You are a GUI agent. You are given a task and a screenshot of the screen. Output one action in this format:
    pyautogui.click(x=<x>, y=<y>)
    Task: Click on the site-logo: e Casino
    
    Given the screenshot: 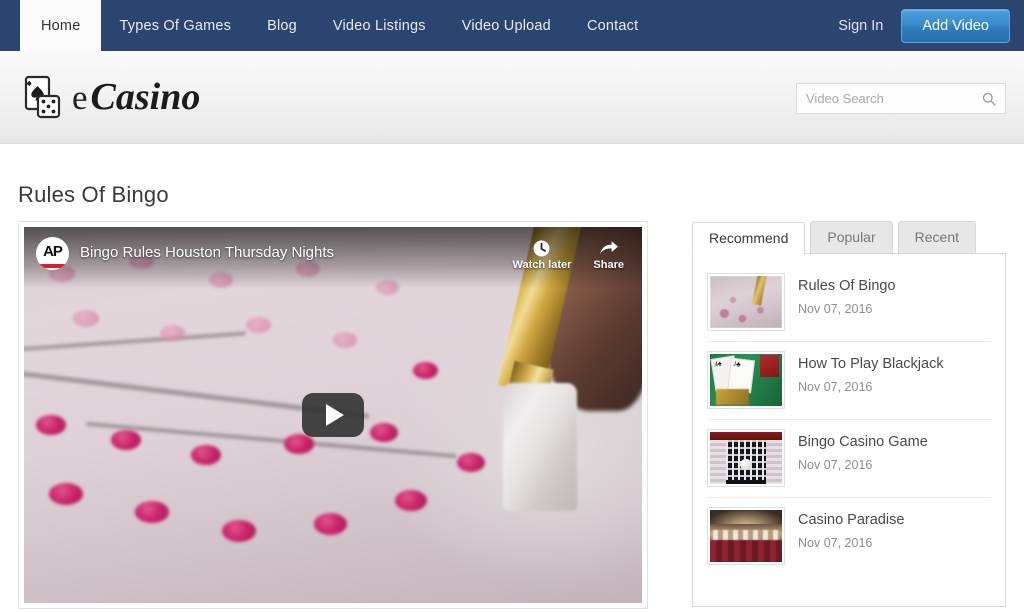 What is the action you would take?
    pyautogui.click(x=109, y=97)
    